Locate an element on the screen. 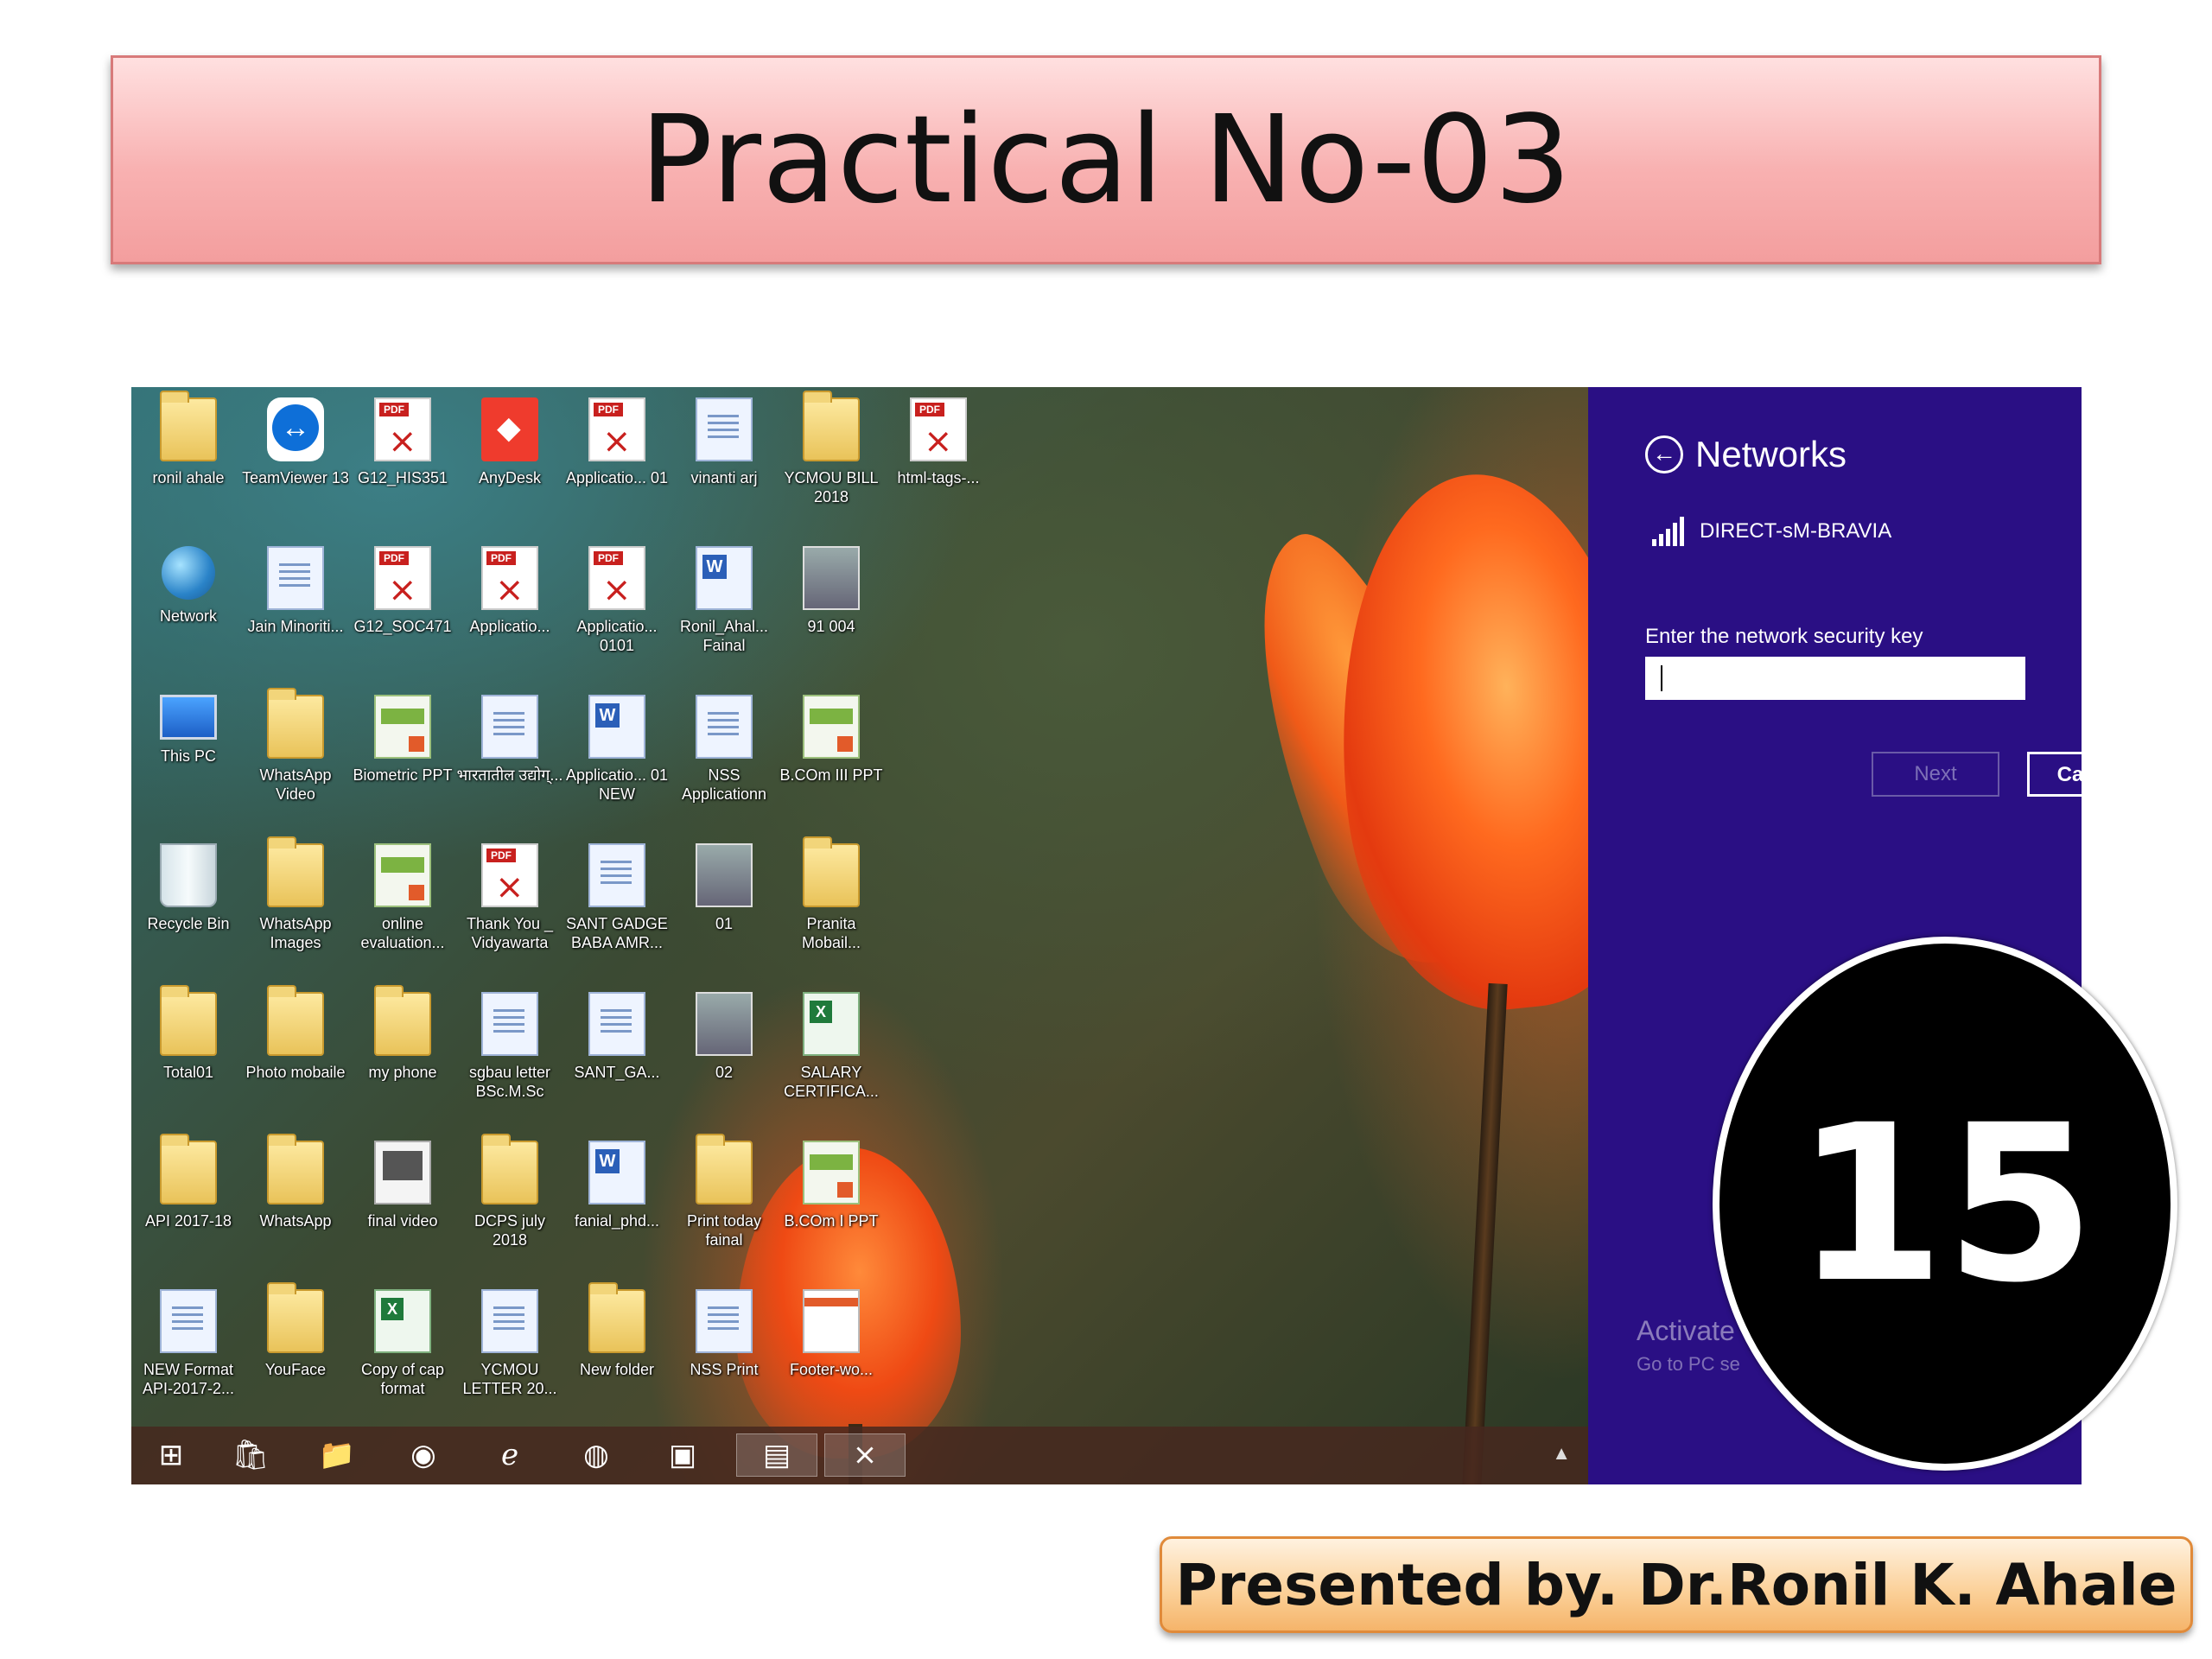  powerpoint-icon: ▤ is located at coordinates (776, 1455).